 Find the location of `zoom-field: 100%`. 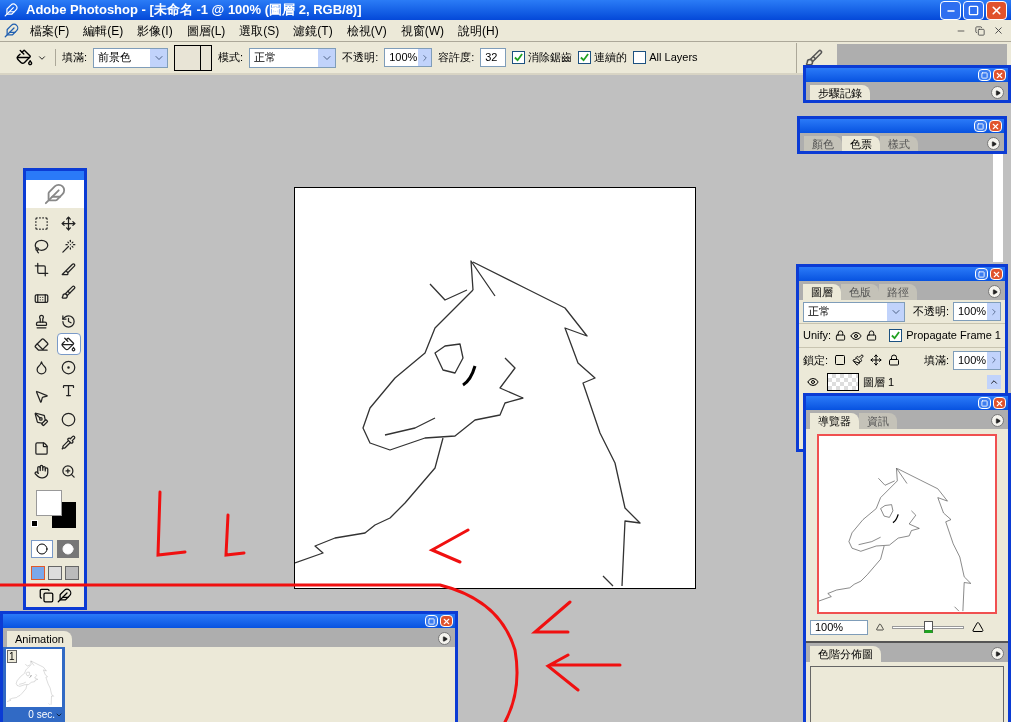

zoom-field: 100% is located at coordinates (839, 627).